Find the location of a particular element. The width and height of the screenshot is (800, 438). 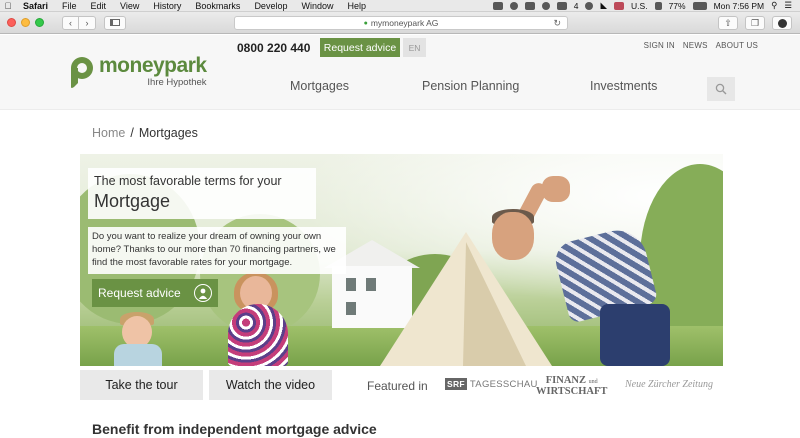

menu-file: File is located at coordinates (69, 6).